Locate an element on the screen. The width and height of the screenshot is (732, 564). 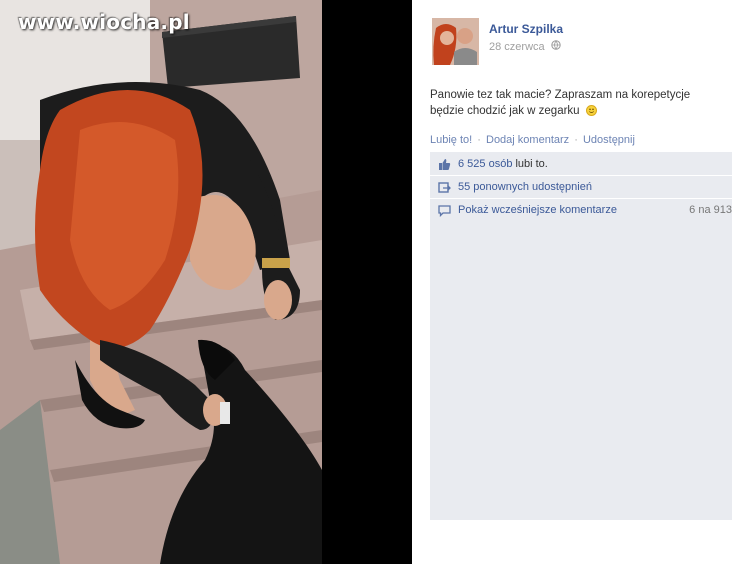
likes-suffix: lubi to. is located at coordinates (531, 164).